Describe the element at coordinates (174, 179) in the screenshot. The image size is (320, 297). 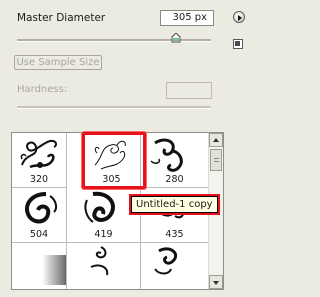
I see `brush-size-label: 280` at that location.